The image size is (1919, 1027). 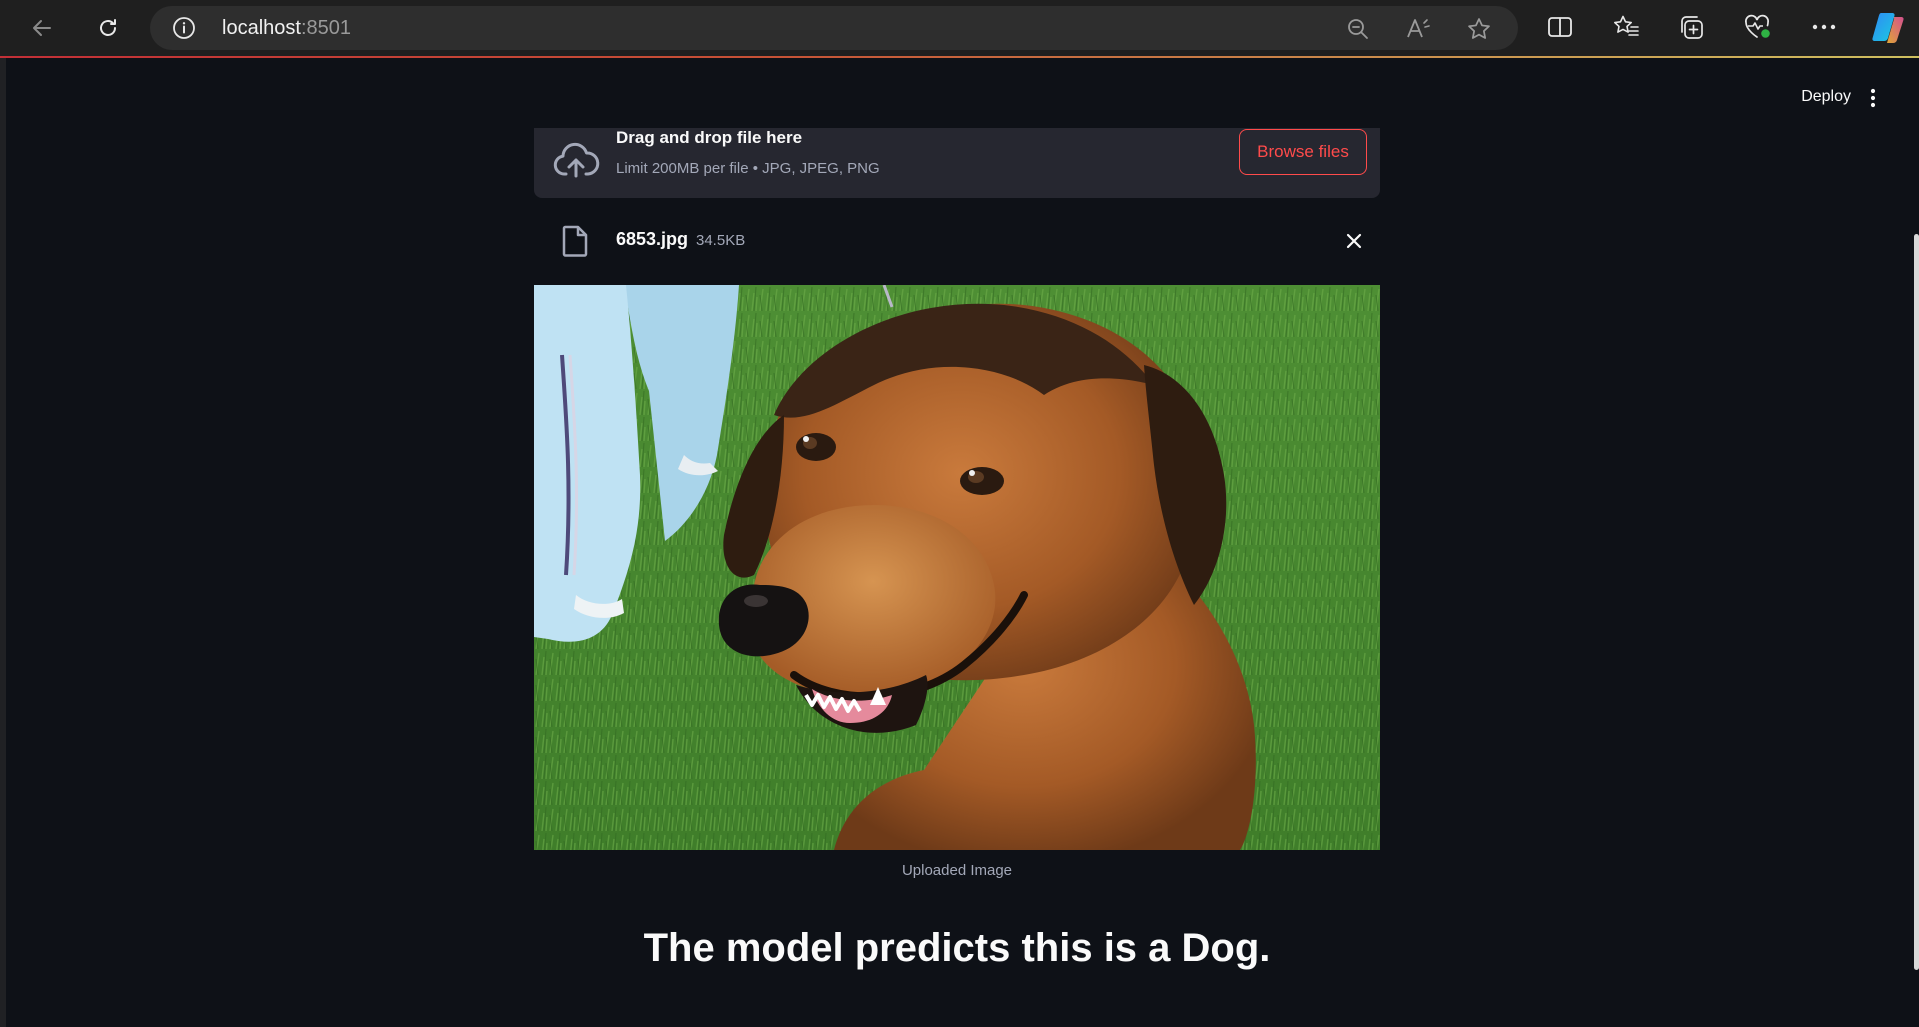 What do you see at coordinates (108, 28) in the screenshot?
I see `reload-icon` at bounding box center [108, 28].